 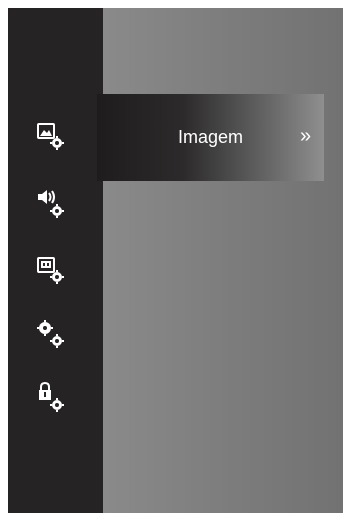 I want to click on sidebar-item-lock, so click(x=56, y=400).